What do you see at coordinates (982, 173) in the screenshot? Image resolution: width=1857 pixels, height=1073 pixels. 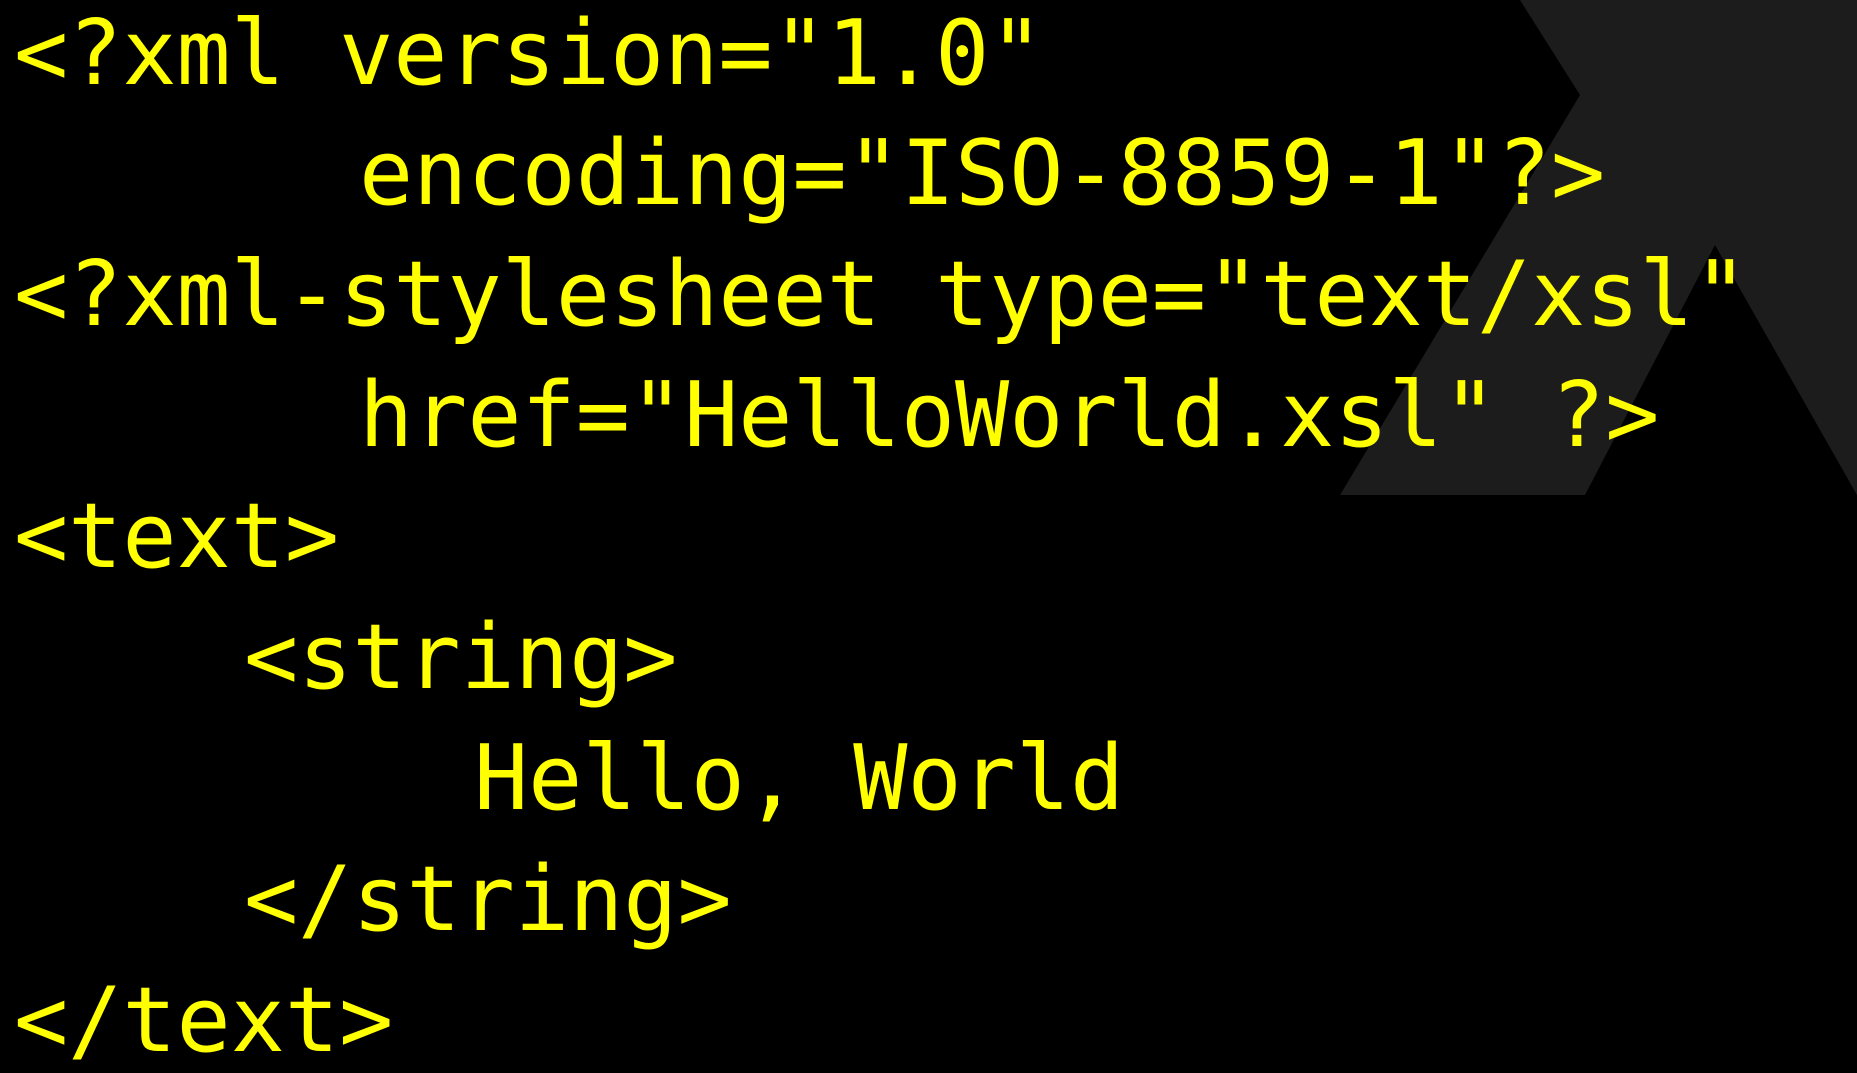 I see `code-line-2: encoding="ISO-8859-1"?>` at bounding box center [982, 173].